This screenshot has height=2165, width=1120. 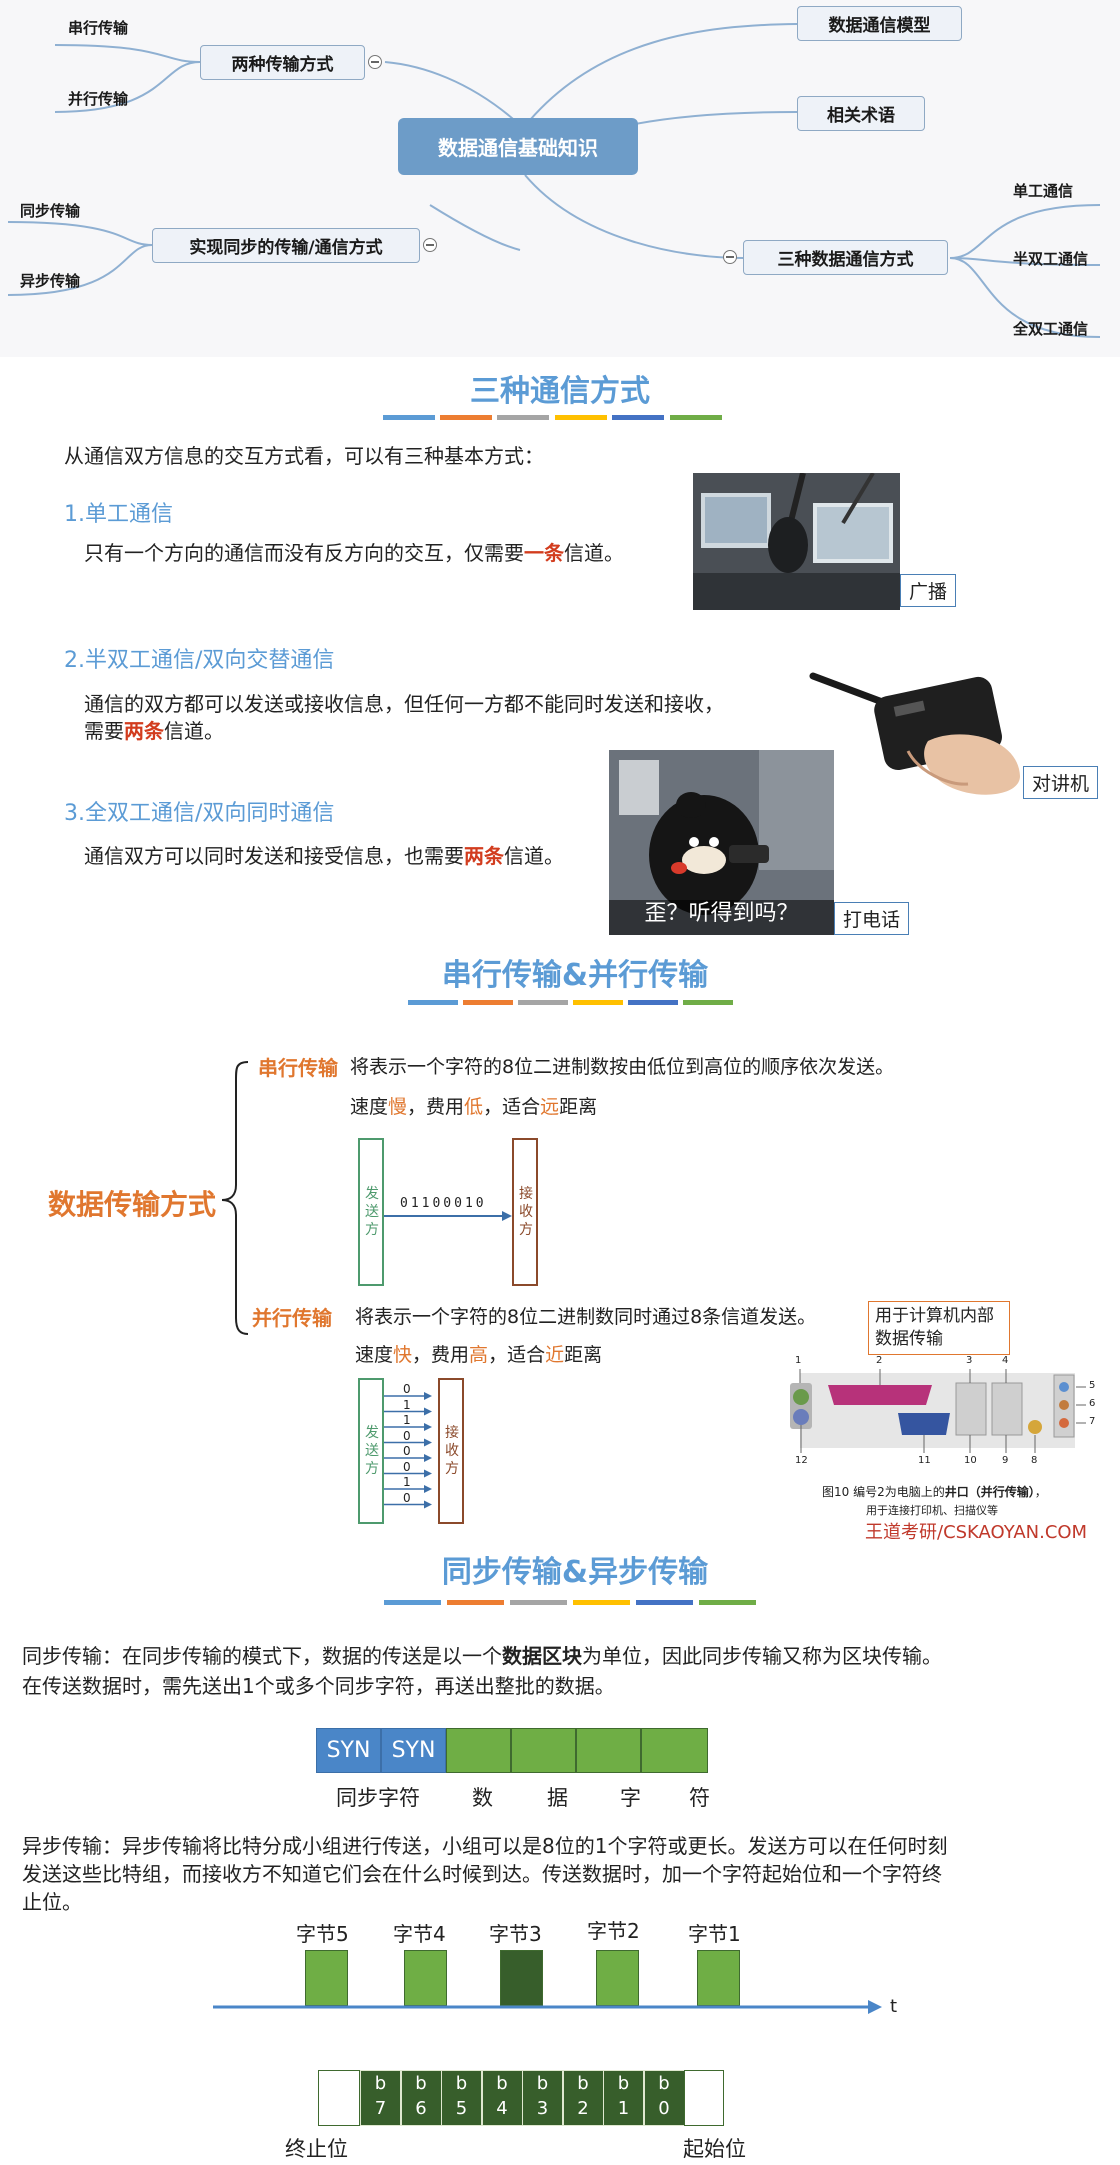 I want to click on bit-cell: b3, so click(x=542, y=2098).